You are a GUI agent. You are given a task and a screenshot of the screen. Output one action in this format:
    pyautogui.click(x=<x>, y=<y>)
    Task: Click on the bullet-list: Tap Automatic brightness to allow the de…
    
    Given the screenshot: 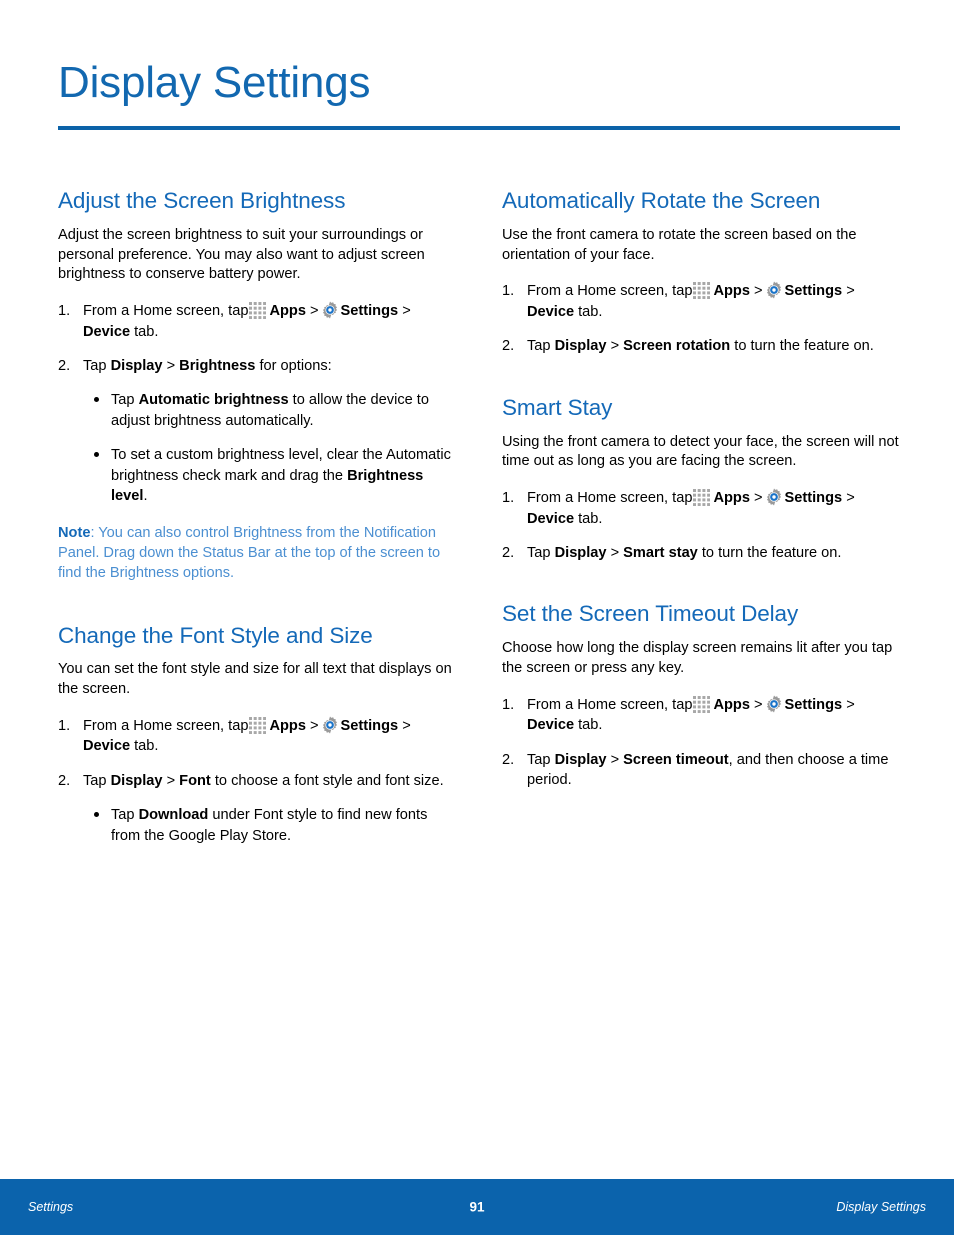 What is the action you would take?
    pyautogui.click(x=269, y=448)
    